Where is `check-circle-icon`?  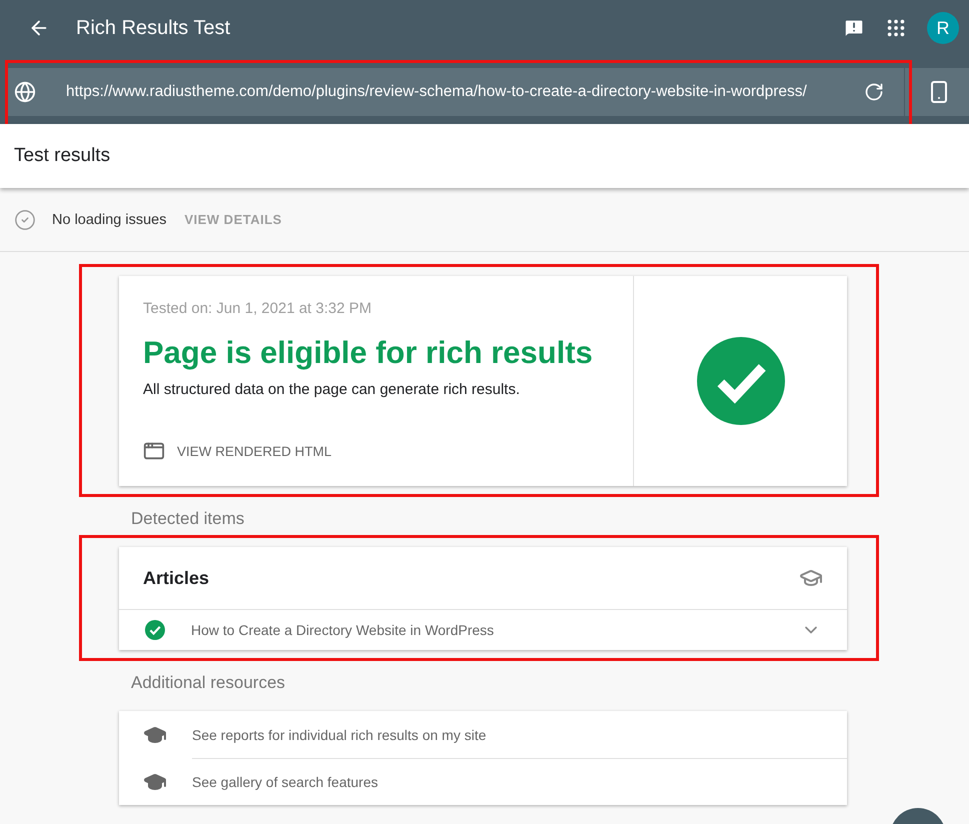
check-circle-icon is located at coordinates (25, 219).